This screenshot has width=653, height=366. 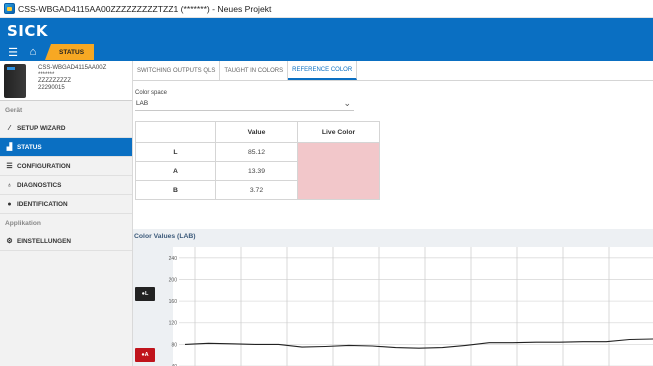 What do you see at coordinates (256, 152) in the screenshot?
I see `row-value: 85.12` at bounding box center [256, 152].